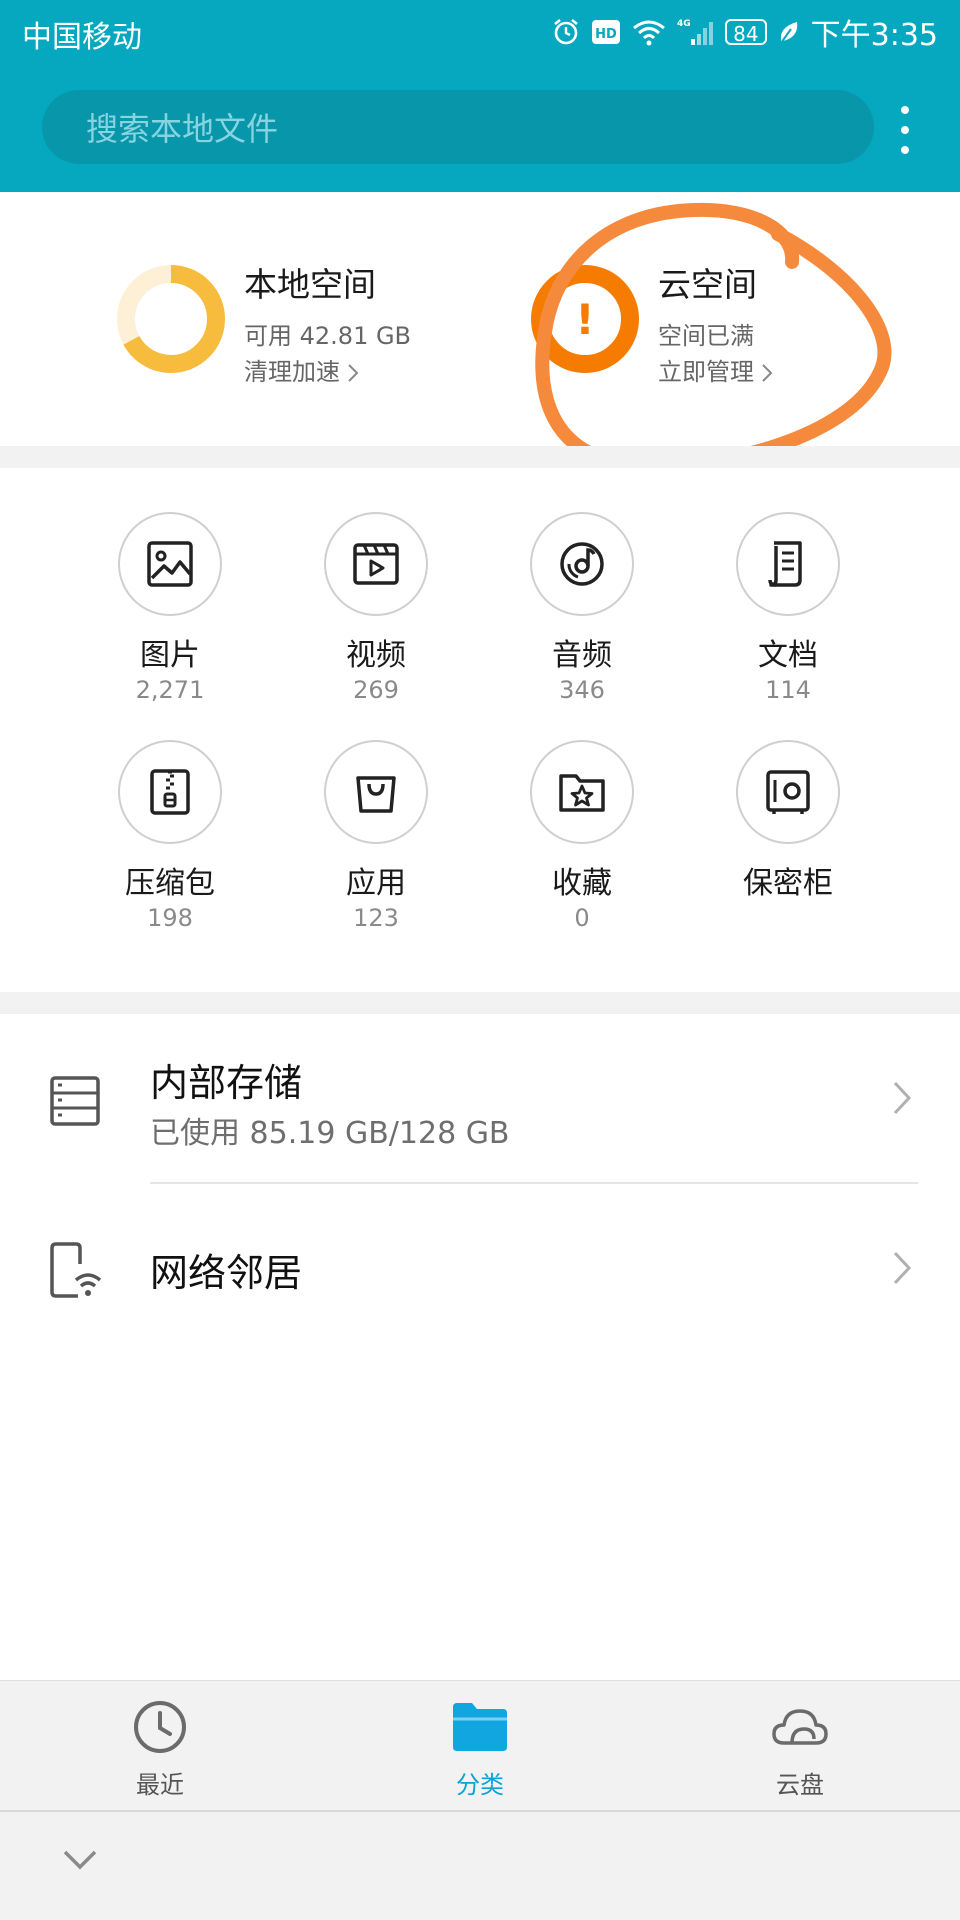 This screenshot has height=1920, width=960. What do you see at coordinates (170, 792) in the screenshot?
I see `zip-icon` at bounding box center [170, 792].